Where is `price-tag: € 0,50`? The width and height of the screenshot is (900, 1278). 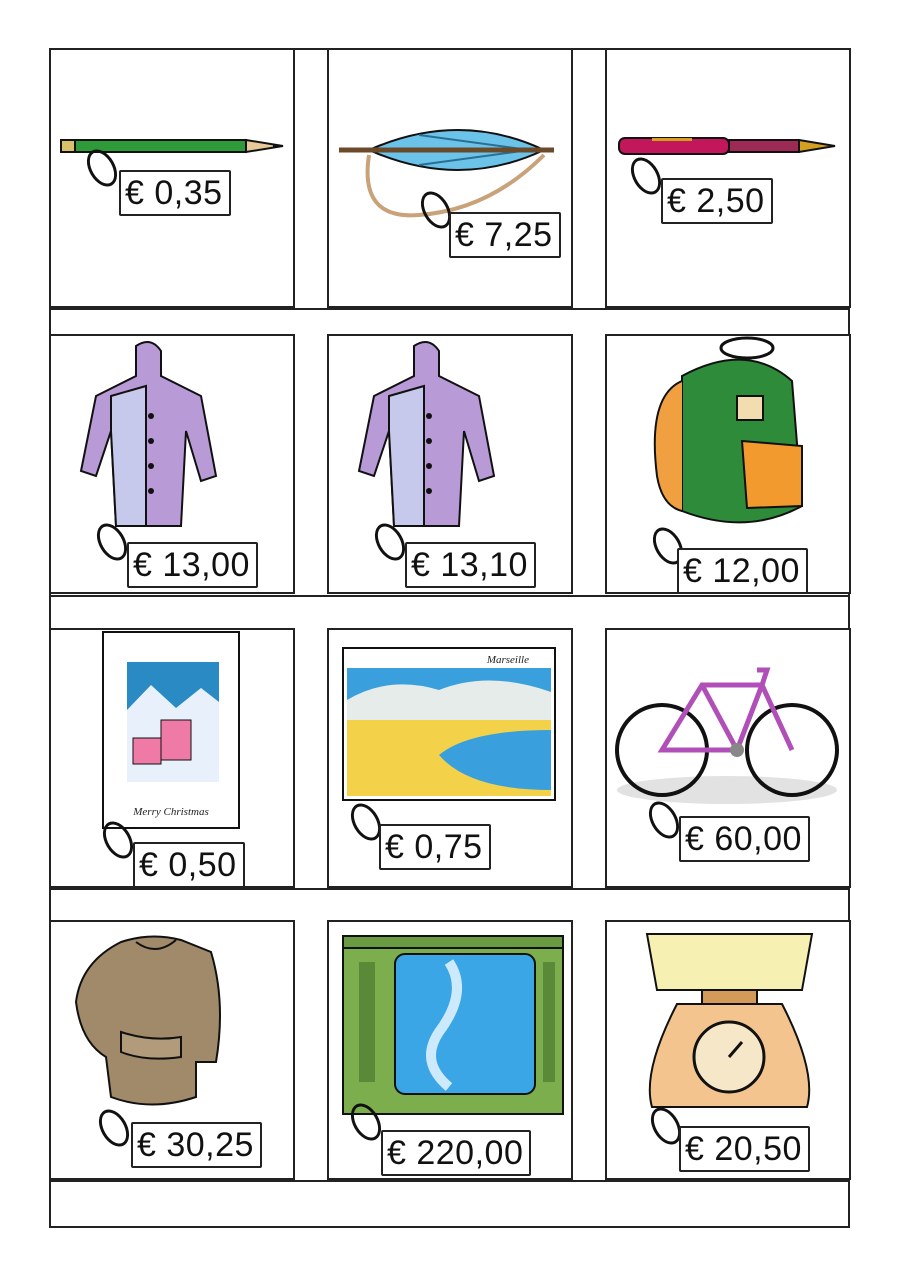
price-tag: € 0,50 is located at coordinates (189, 864).